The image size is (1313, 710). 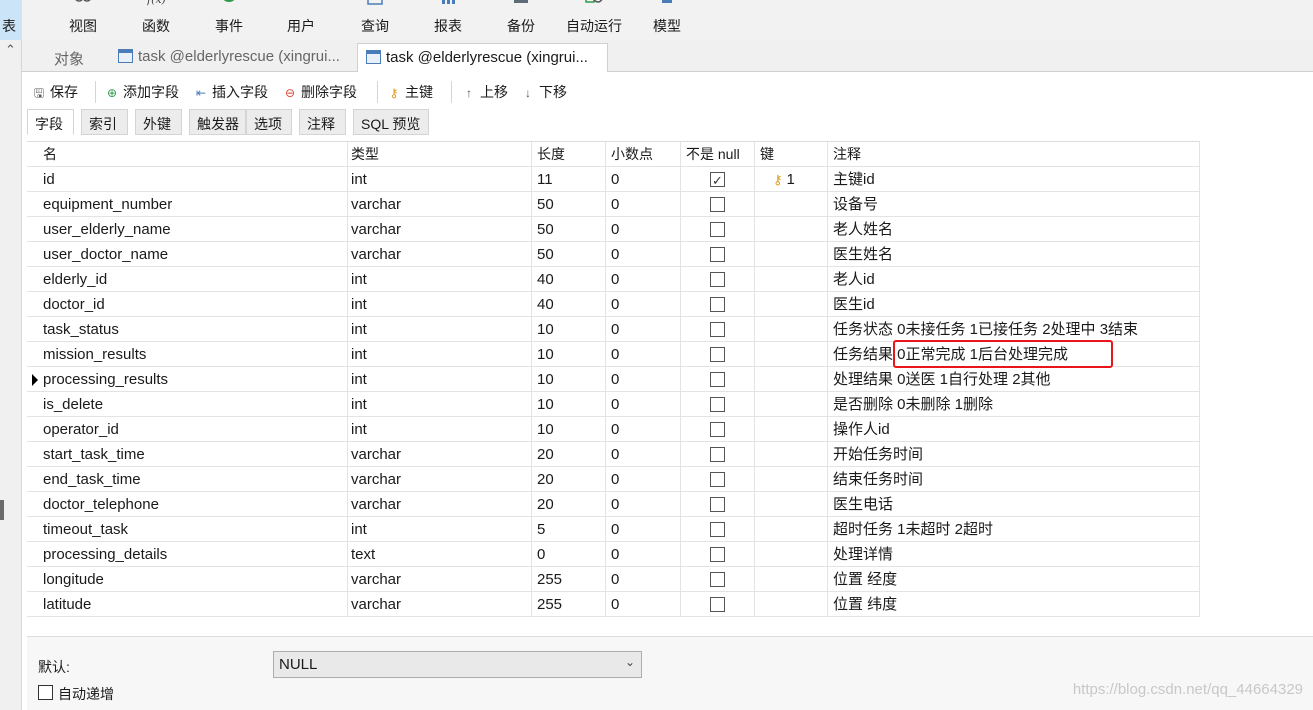 I want to click on field-length-cell: 0, so click(x=569, y=554).